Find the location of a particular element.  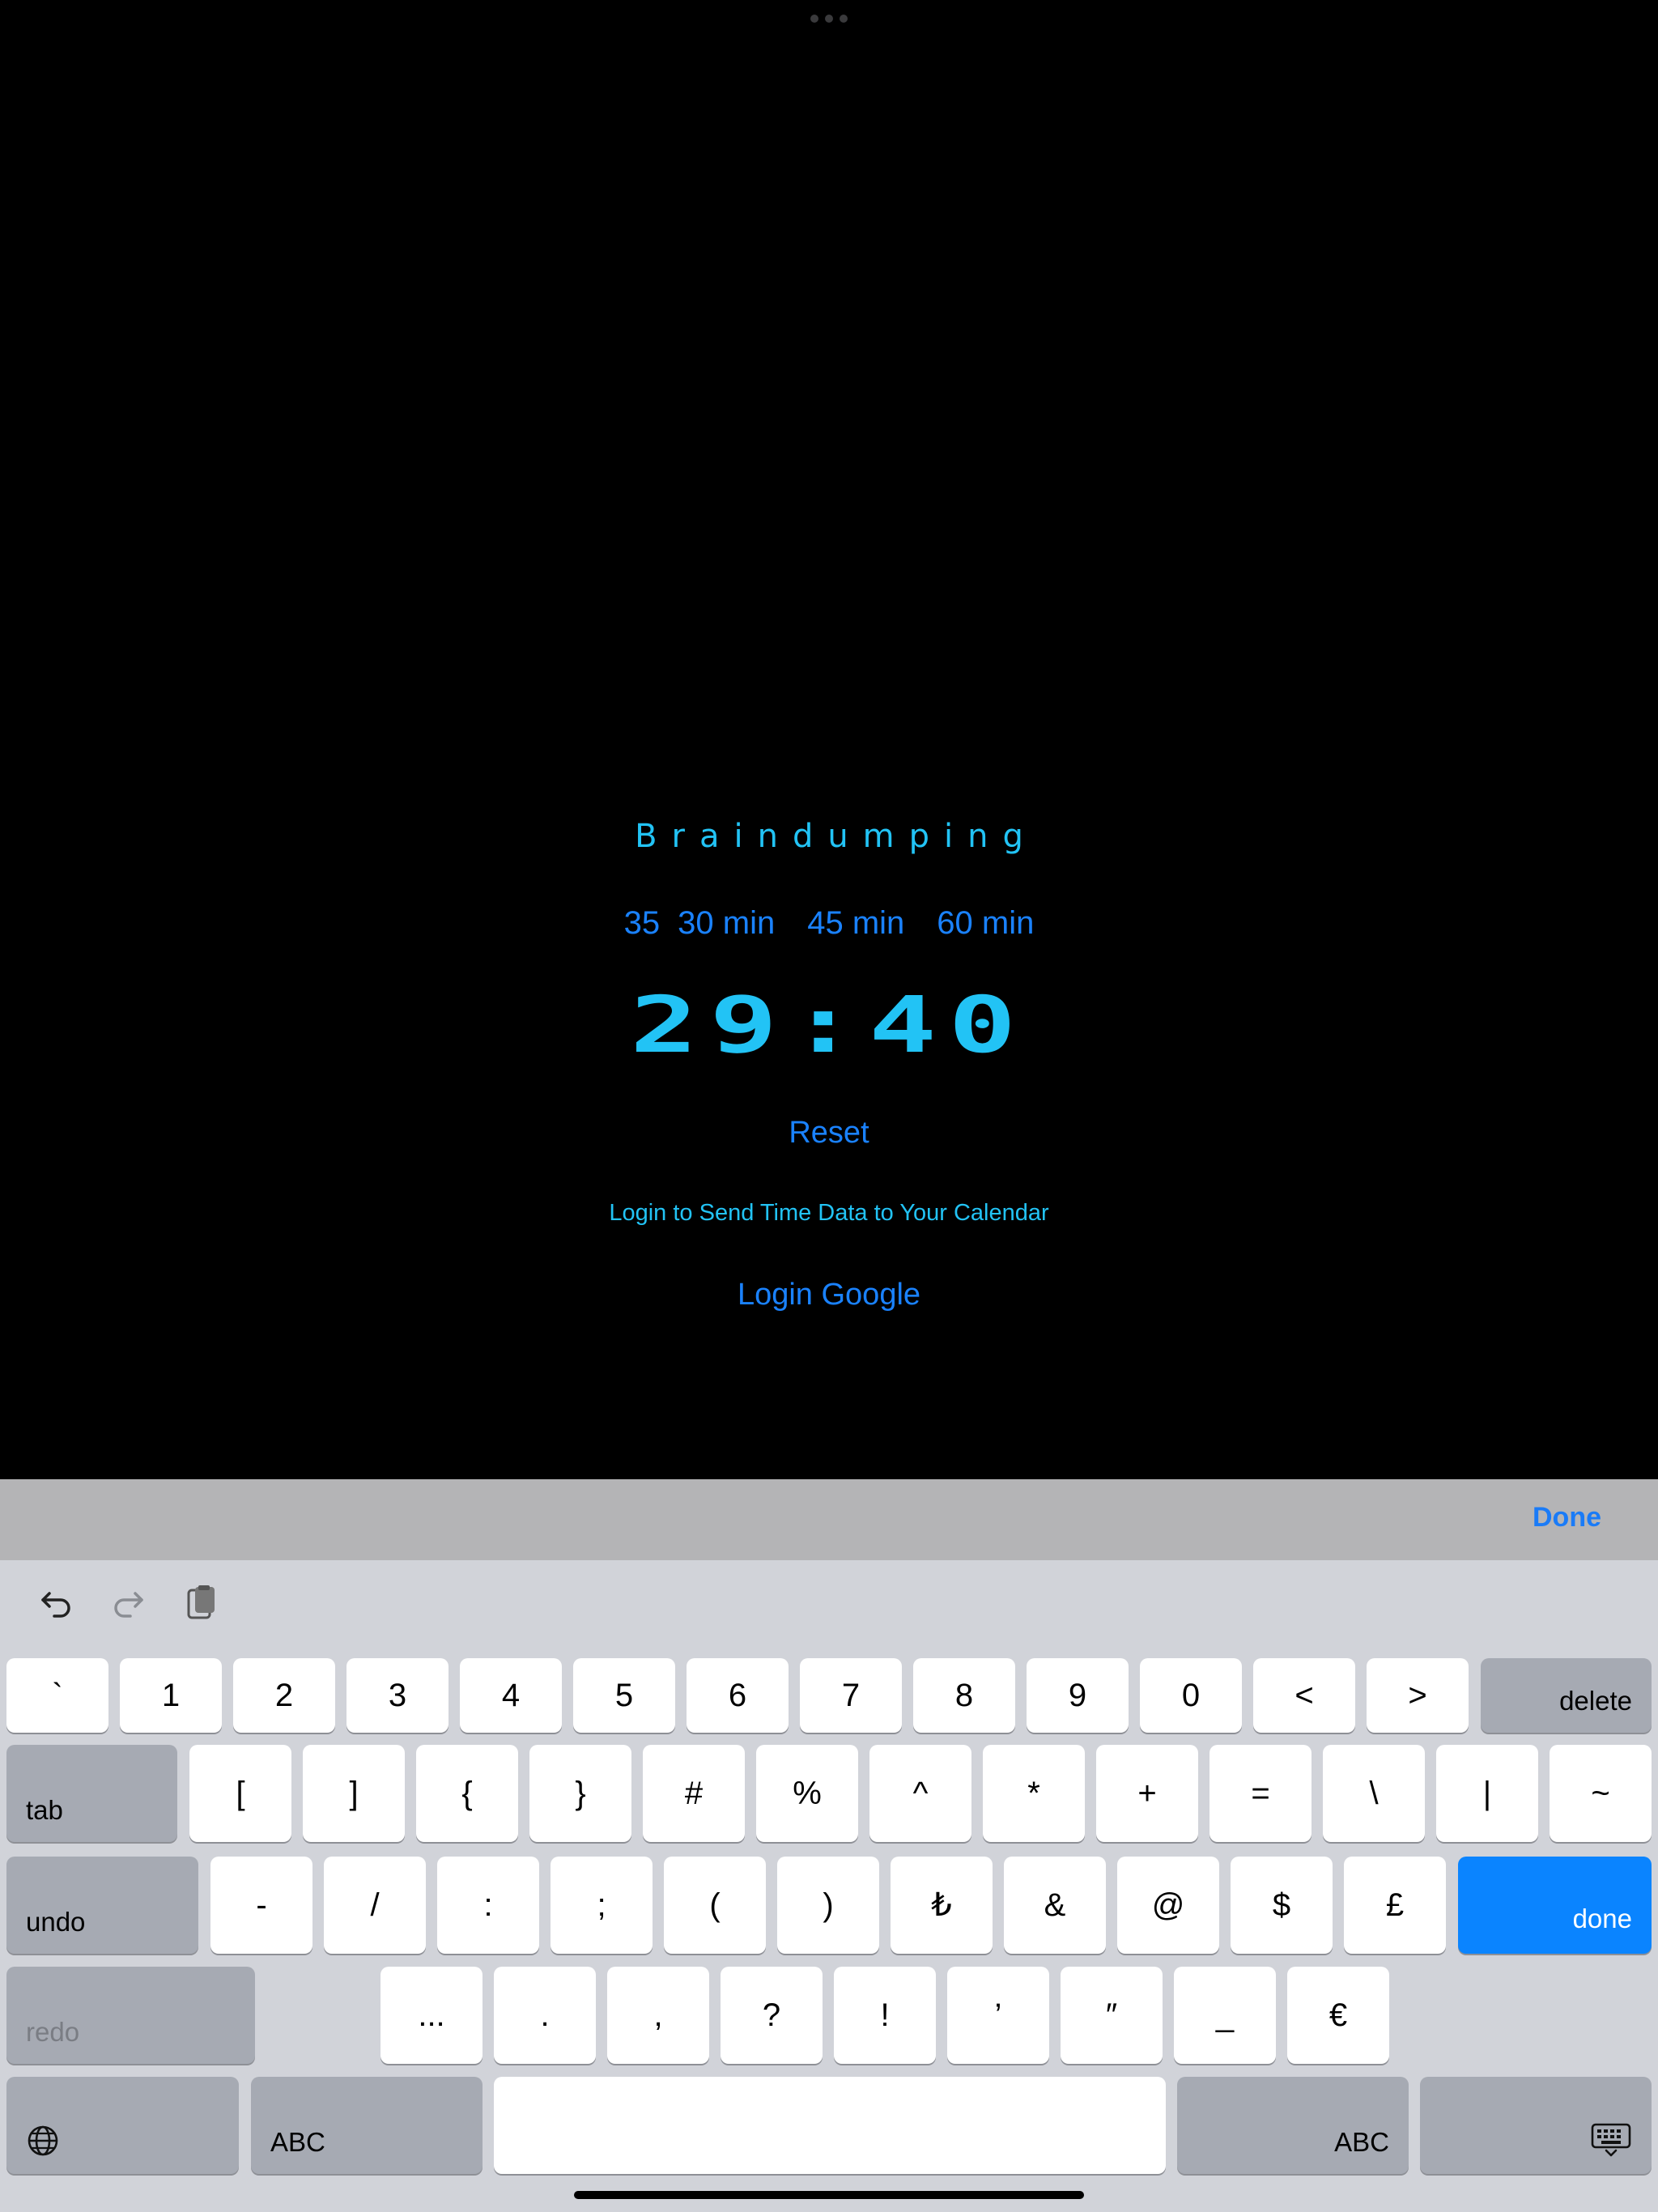

key-2-row1: 2 is located at coordinates (284, 1695).